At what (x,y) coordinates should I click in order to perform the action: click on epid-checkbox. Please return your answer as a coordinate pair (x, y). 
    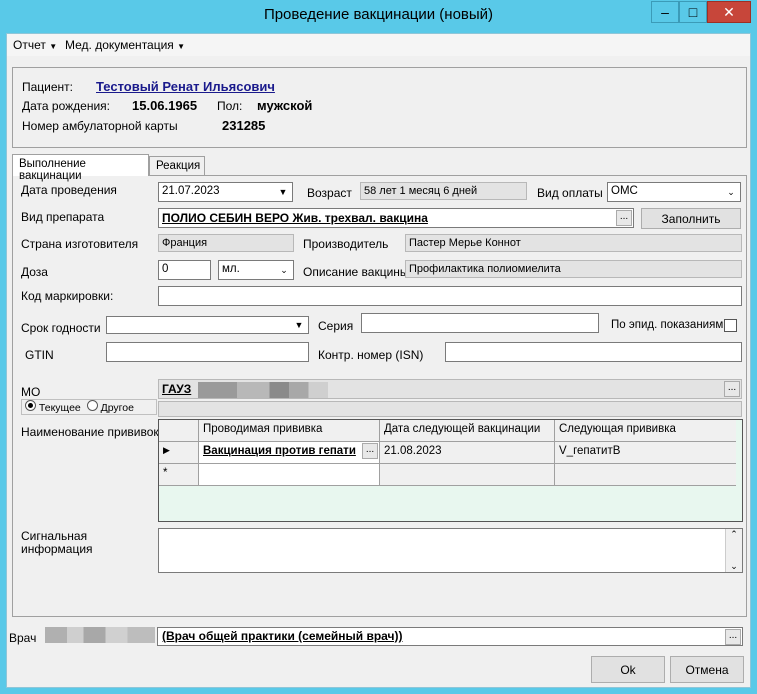
    Looking at the image, I should click on (730, 325).